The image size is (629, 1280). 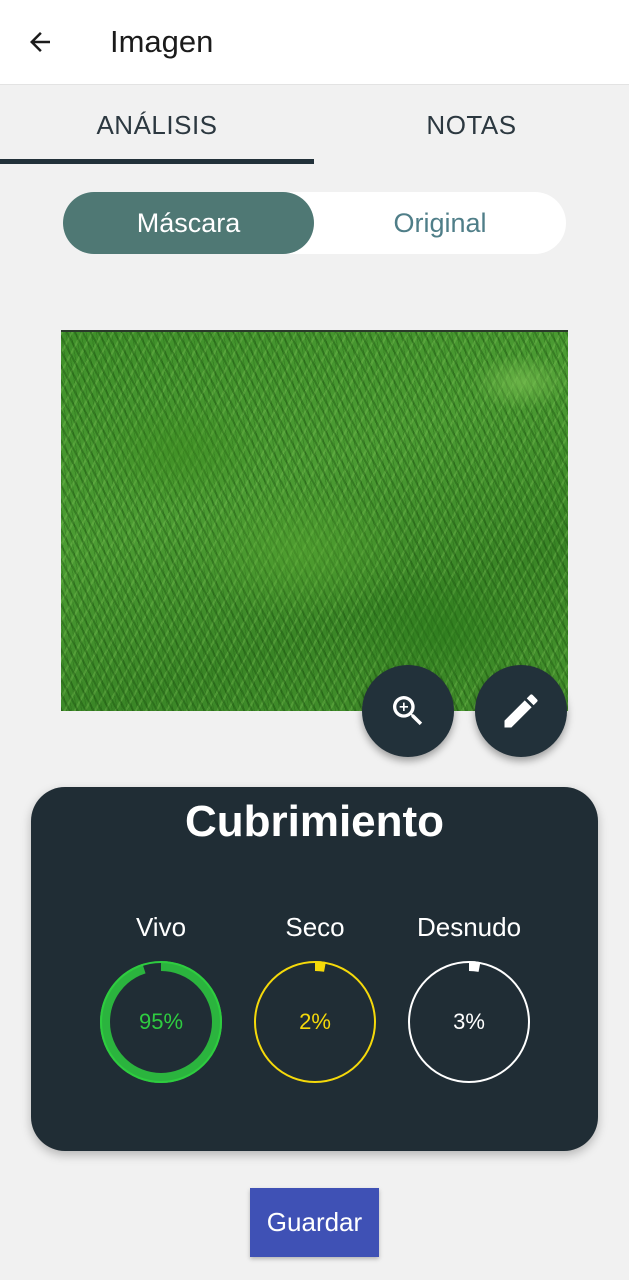 What do you see at coordinates (314, 821) in the screenshot?
I see `coverage-title: Cubrimiento` at bounding box center [314, 821].